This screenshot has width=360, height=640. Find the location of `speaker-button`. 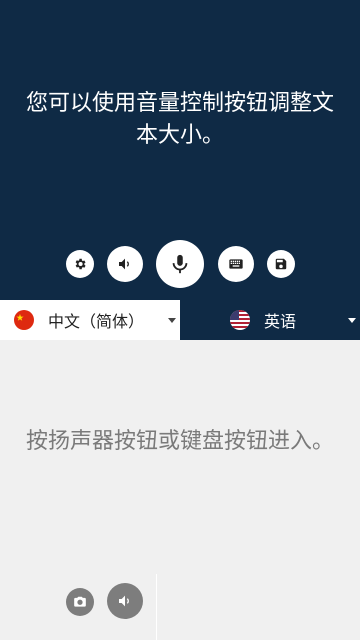

speaker-button is located at coordinates (125, 264).